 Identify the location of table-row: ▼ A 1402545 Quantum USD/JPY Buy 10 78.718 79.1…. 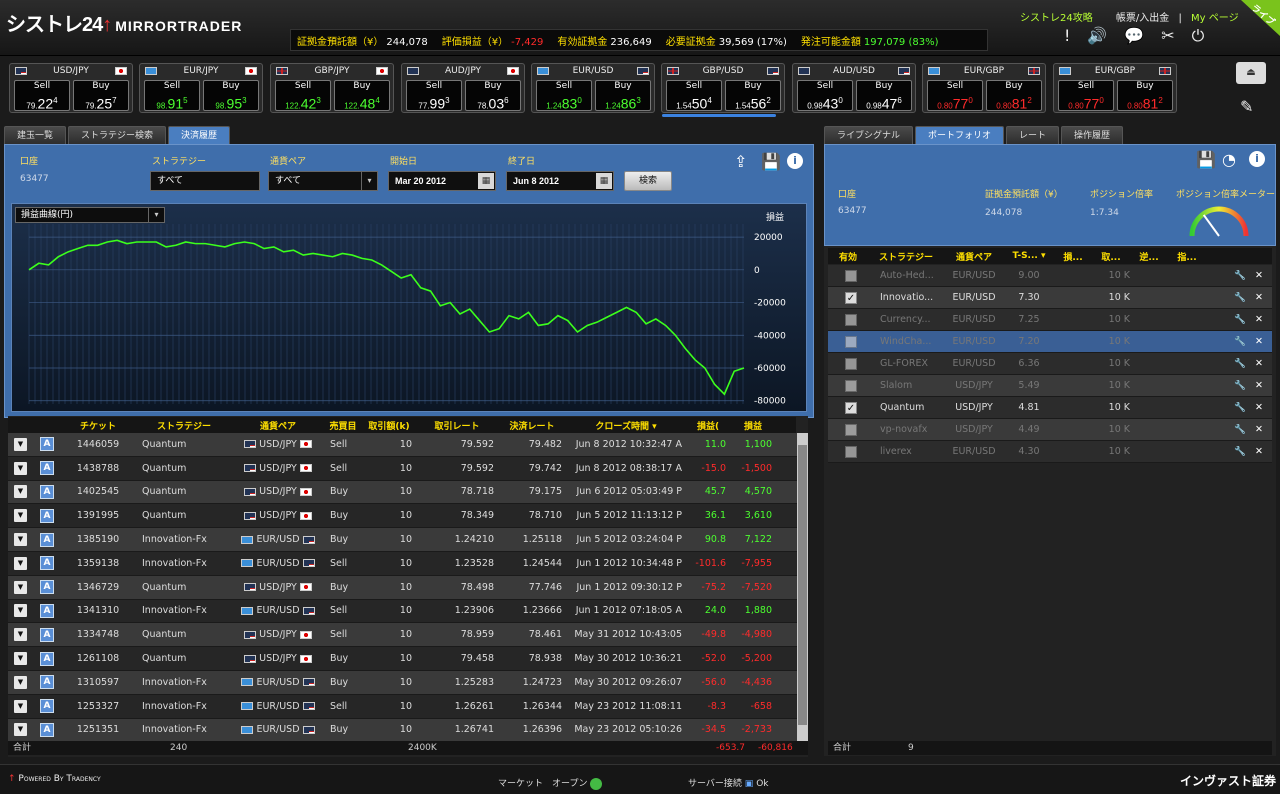
(402, 492).